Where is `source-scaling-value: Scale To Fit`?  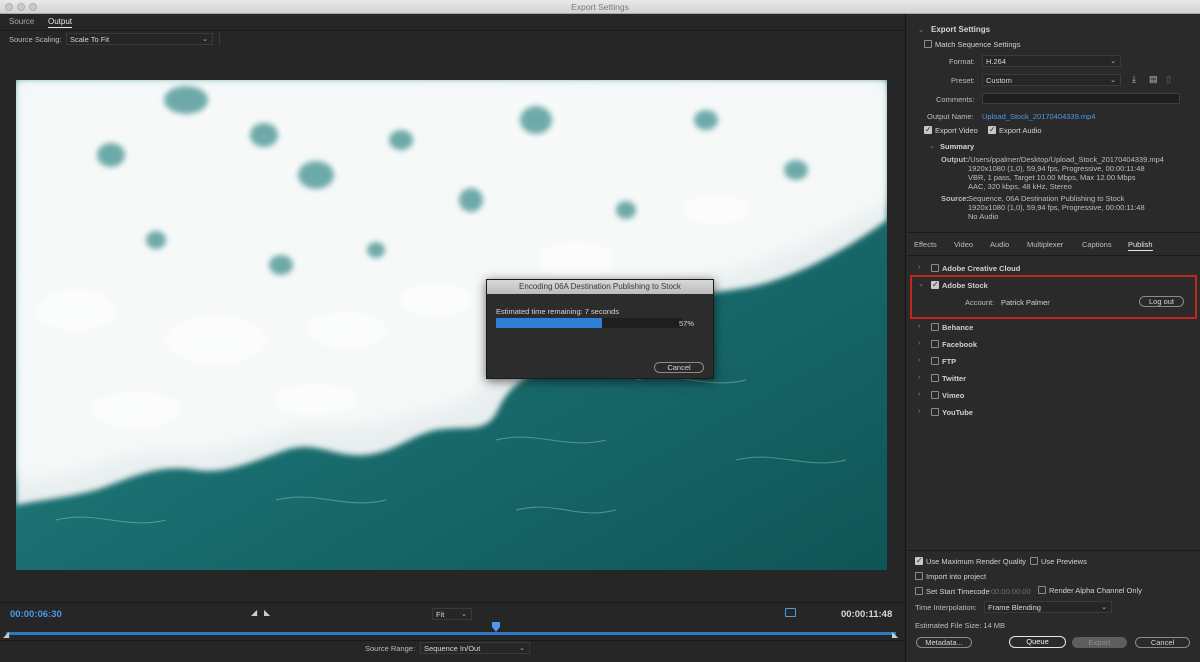 source-scaling-value: Scale To Fit is located at coordinates (90, 39).